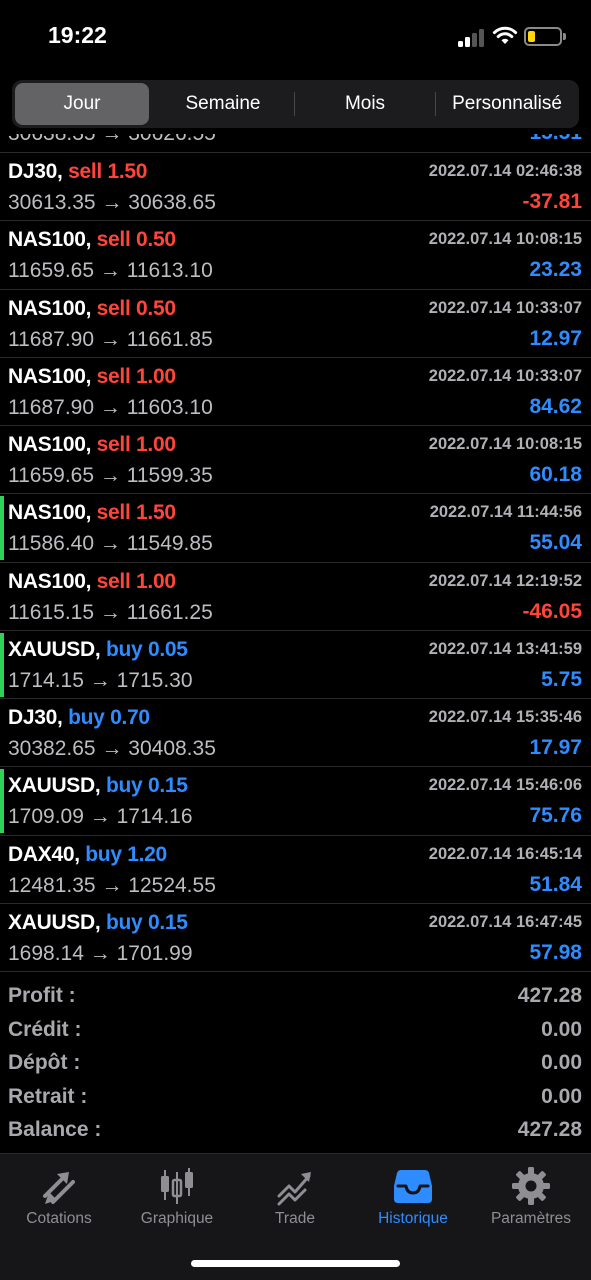 Image resolution: width=591 pixels, height=1280 pixels. Describe the element at coordinates (561, 679) in the screenshot. I see `deal-profit: 5.75` at that location.